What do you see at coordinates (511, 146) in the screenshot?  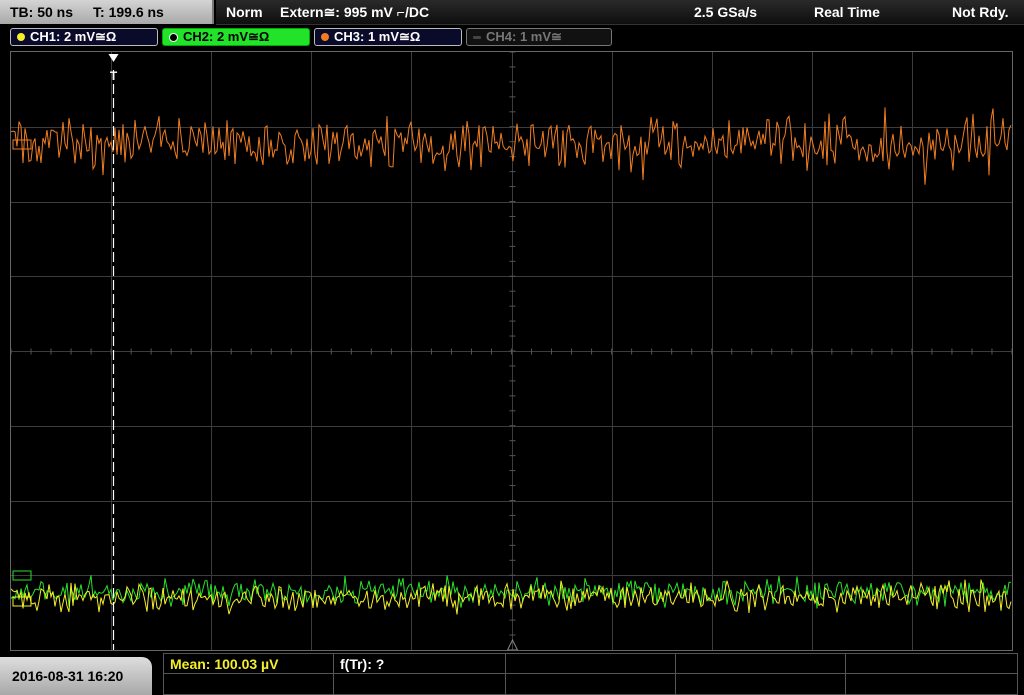 I see `channel-3-trace` at bounding box center [511, 146].